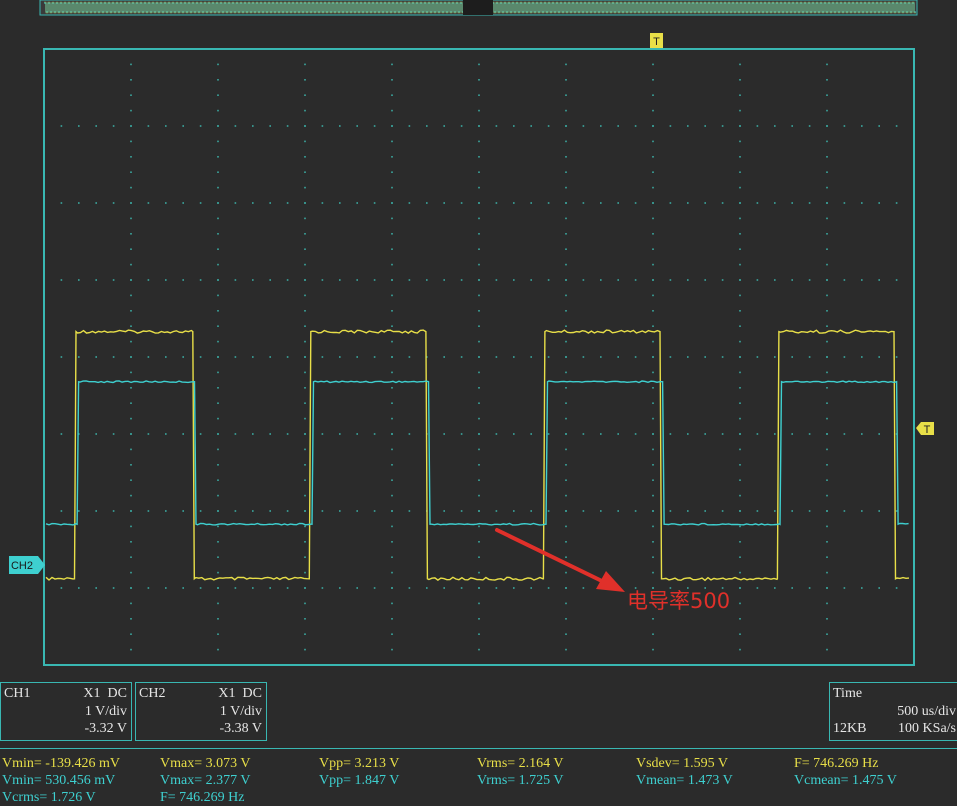 The height and width of the screenshot is (806, 957). I want to click on ch1-name: CH1, so click(17, 693).